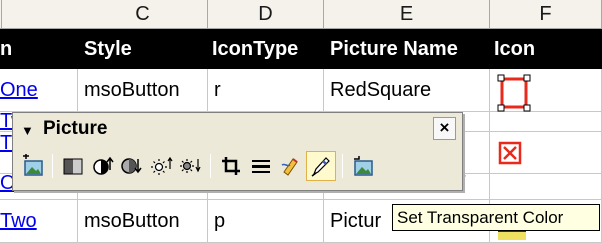  What do you see at coordinates (496, 217) in the screenshot?
I see `tooltip: Set Transparent Color` at bounding box center [496, 217].